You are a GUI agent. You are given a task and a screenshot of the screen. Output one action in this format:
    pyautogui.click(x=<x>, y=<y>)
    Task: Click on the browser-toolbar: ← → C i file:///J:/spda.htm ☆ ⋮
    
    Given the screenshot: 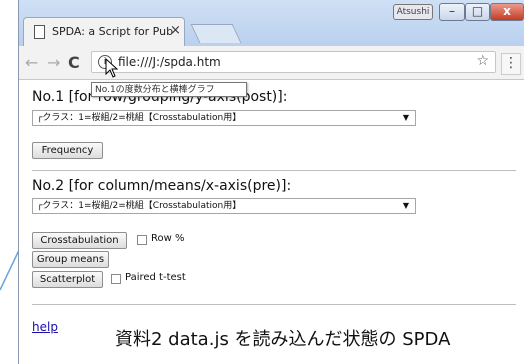 What is the action you would take?
    pyautogui.click(x=271, y=63)
    